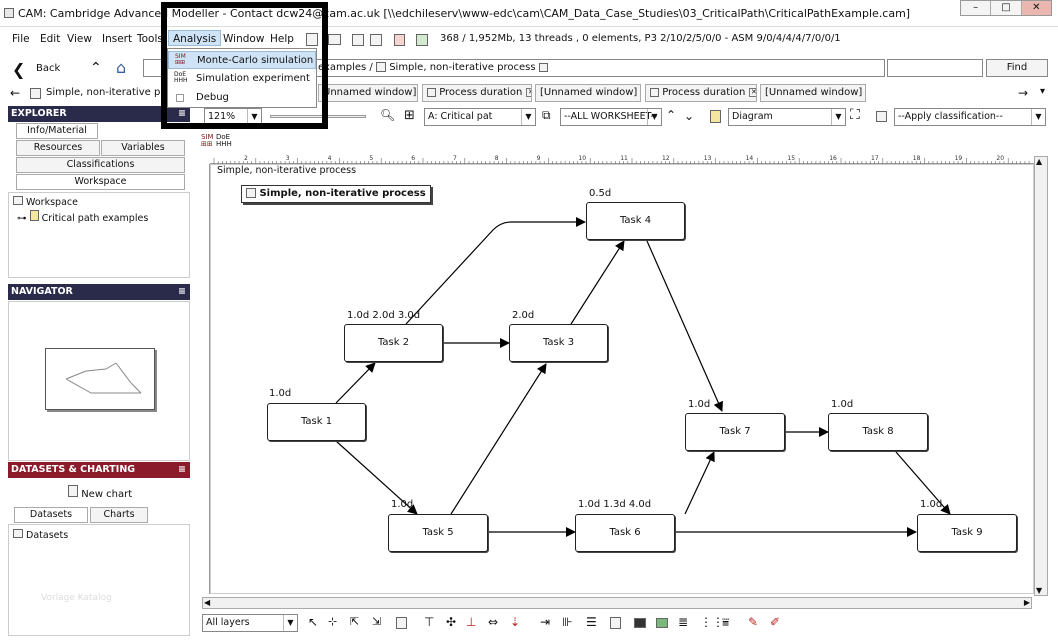  Describe the element at coordinates (635, 221) in the screenshot. I see `task-4-node: Task 4` at that location.